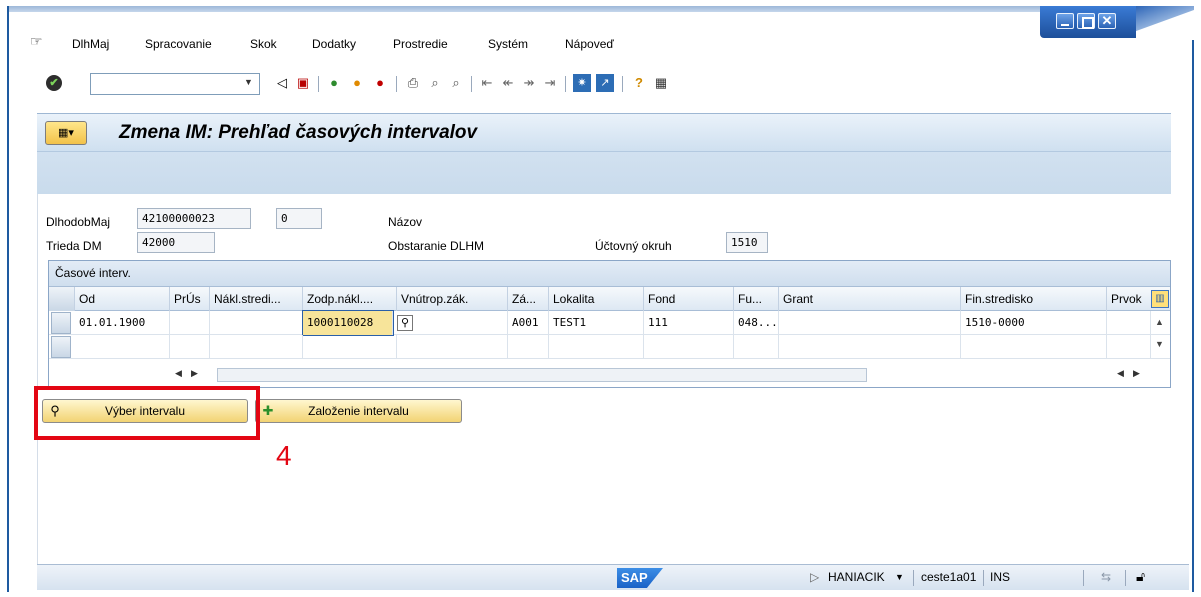 This screenshot has width=1201, height=597. Describe the element at coordinates (194, 218) in the screenshot. I see `dlhodobmaj-field: 42100000023` at that location.